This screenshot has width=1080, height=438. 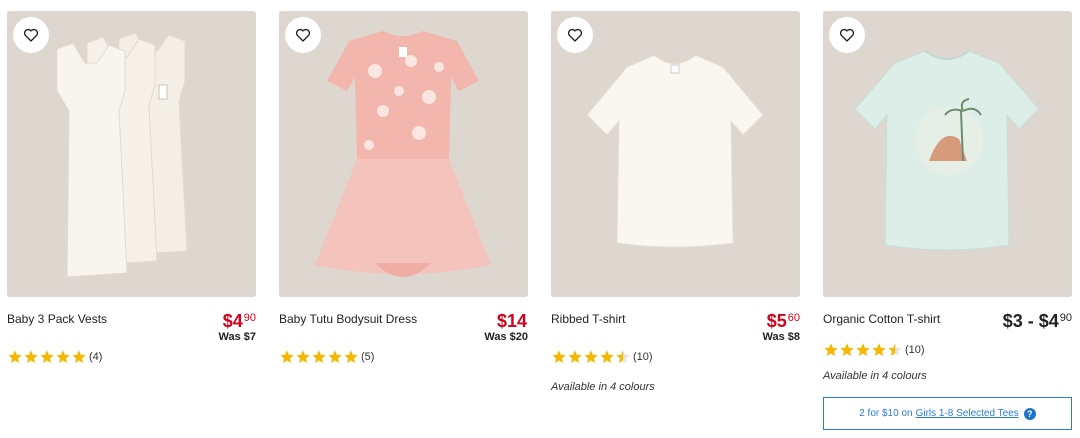 I want to click on product-name: Baby 3 Pack Vests, so click(x=57, y=319).